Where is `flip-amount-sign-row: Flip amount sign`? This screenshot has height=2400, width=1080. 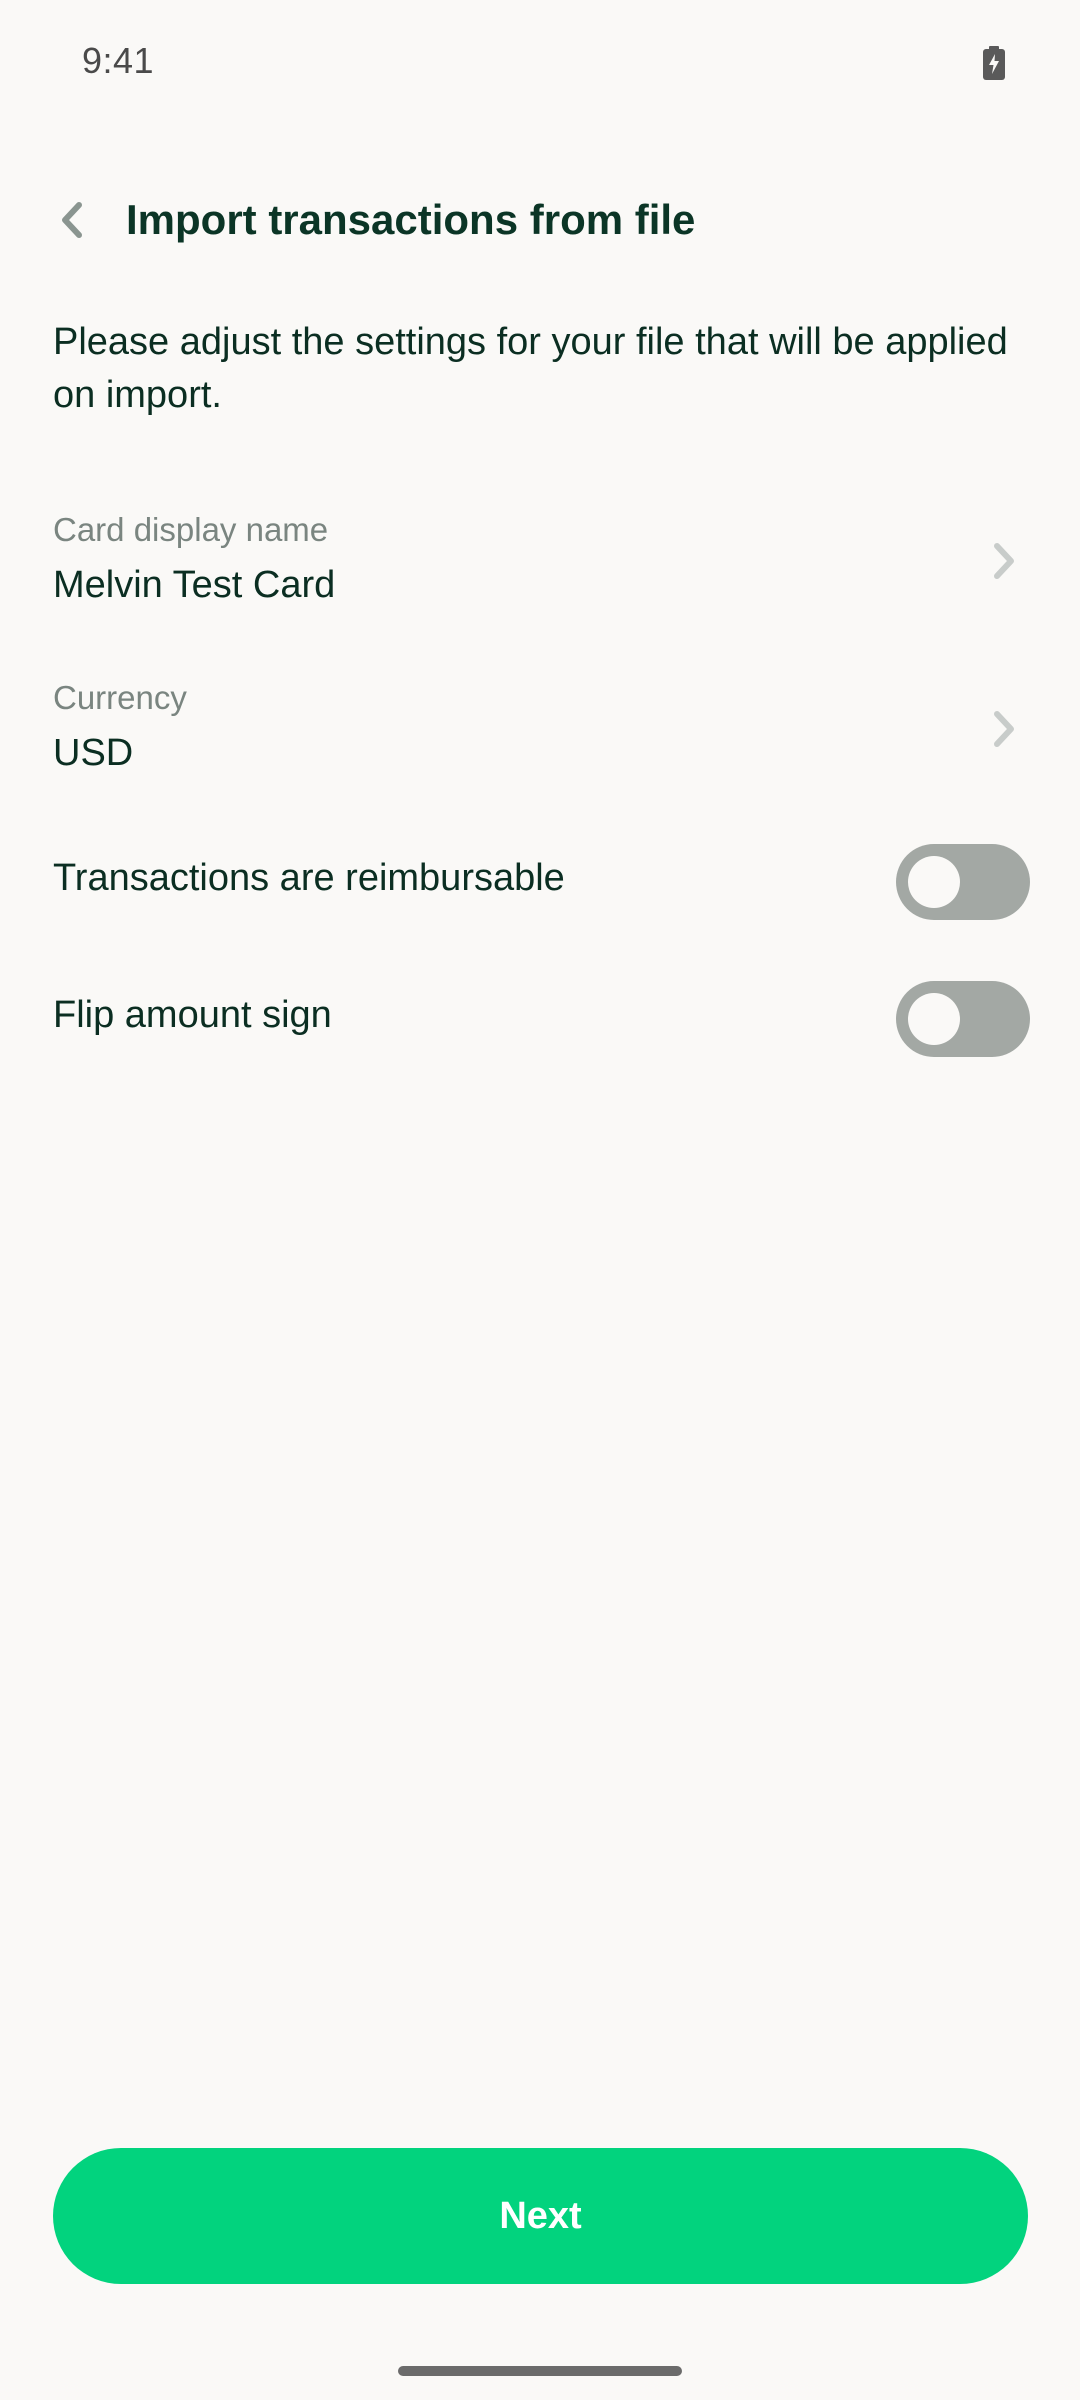
flip-amount-sign-row: Flip amount sign is located at coordinates (540, 1019).